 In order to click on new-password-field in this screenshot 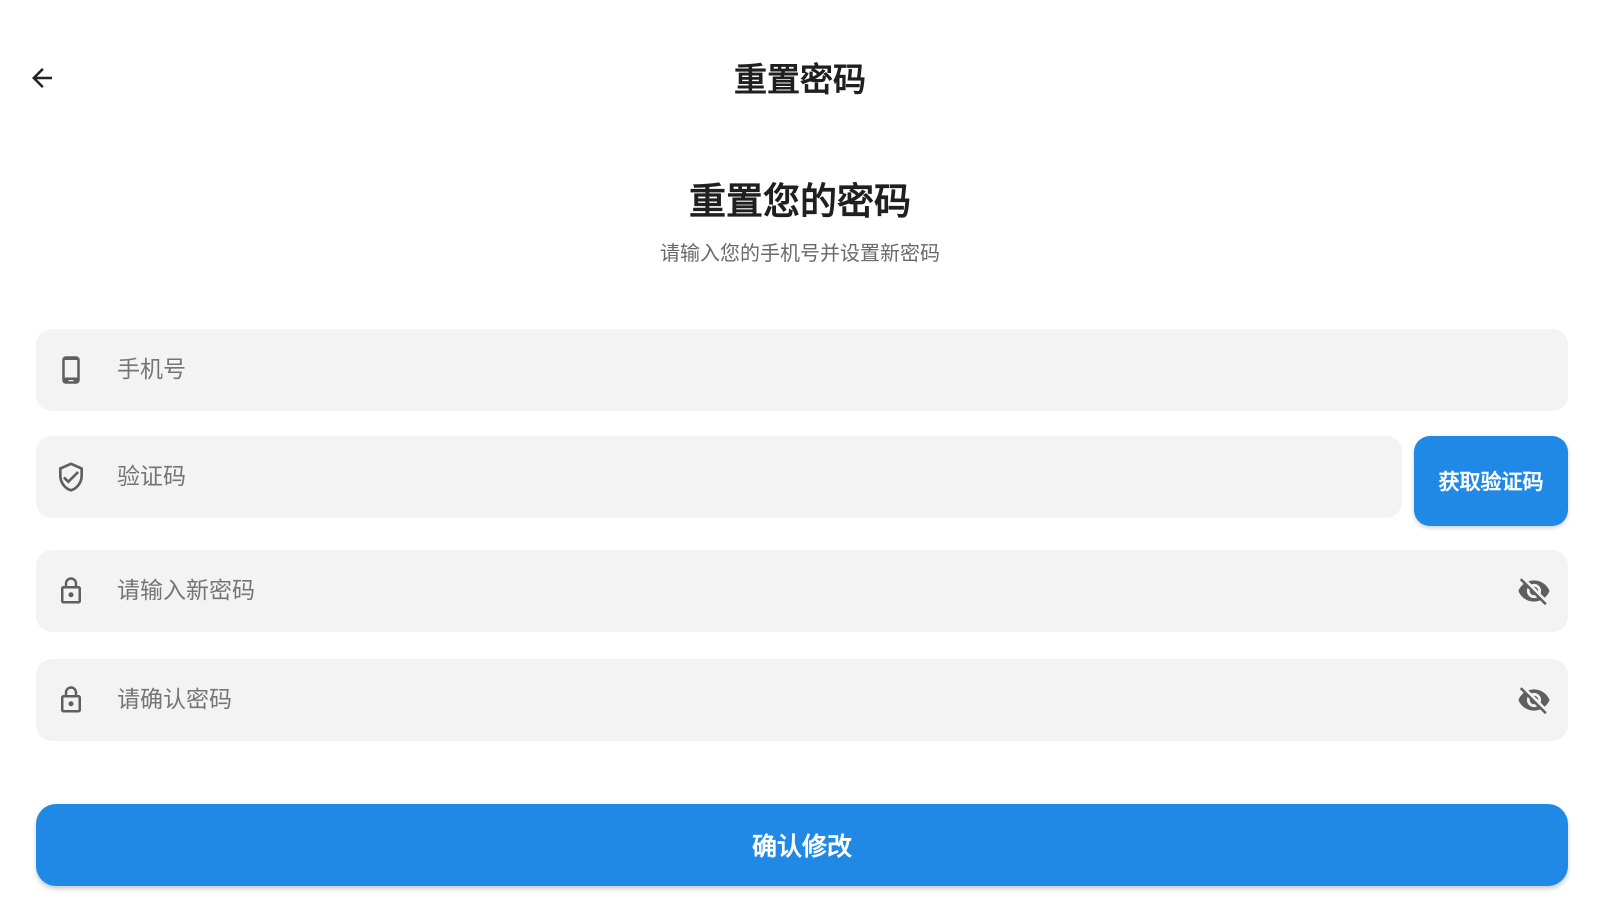, I will do `click(802, 591)`.